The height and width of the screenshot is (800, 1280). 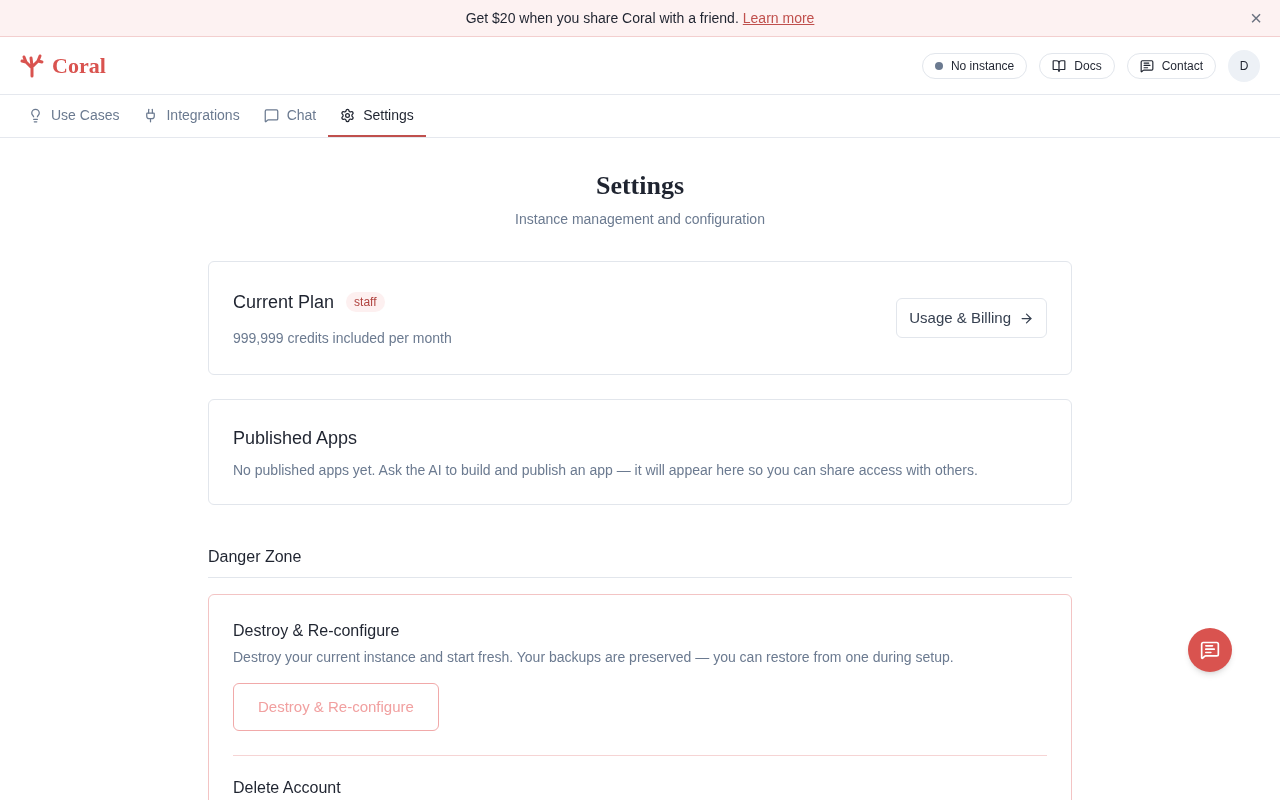 What do you see at coordinates (284, 302) in the screenshot?
I see `plan-title: Current Plan` at bounding box center [284, 302].